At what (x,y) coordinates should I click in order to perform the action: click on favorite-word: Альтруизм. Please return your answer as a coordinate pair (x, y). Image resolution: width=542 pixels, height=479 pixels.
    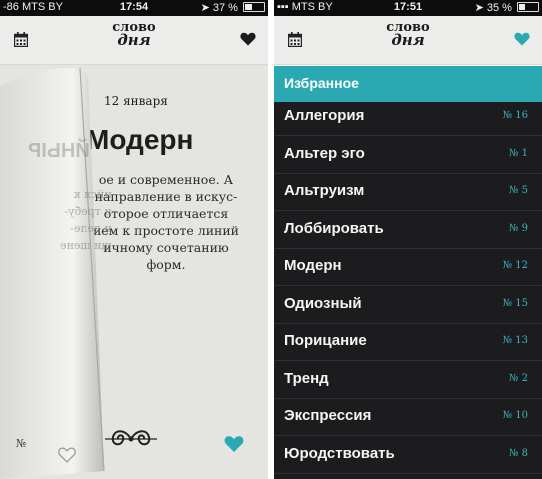
    Looking at the image, I should click on (324, 190).